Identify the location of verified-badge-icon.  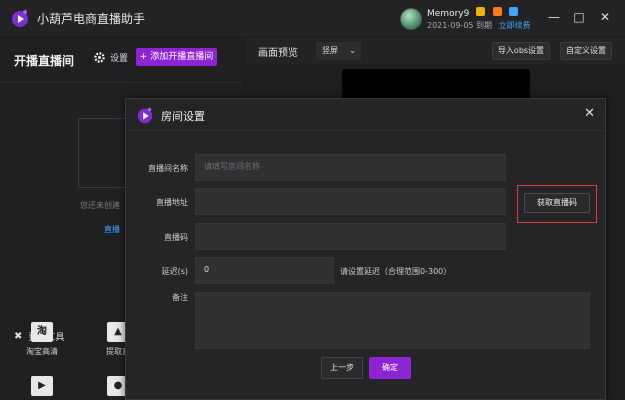
(513, 11).